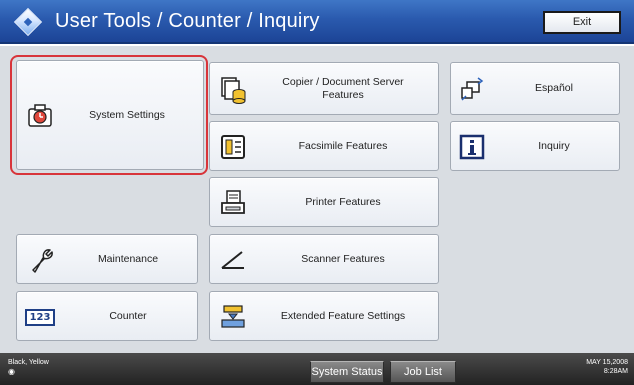 This screenshot has height=385, width=634. I want to click on selection-highlight, so click(109, 115).